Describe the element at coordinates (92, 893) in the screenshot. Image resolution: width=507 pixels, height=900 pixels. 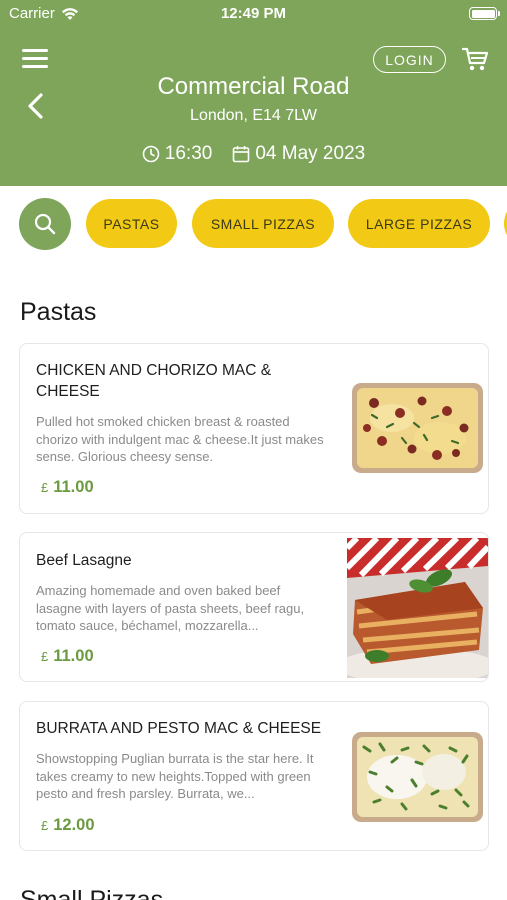
I see `section-title: Small Pizzas` at that location.